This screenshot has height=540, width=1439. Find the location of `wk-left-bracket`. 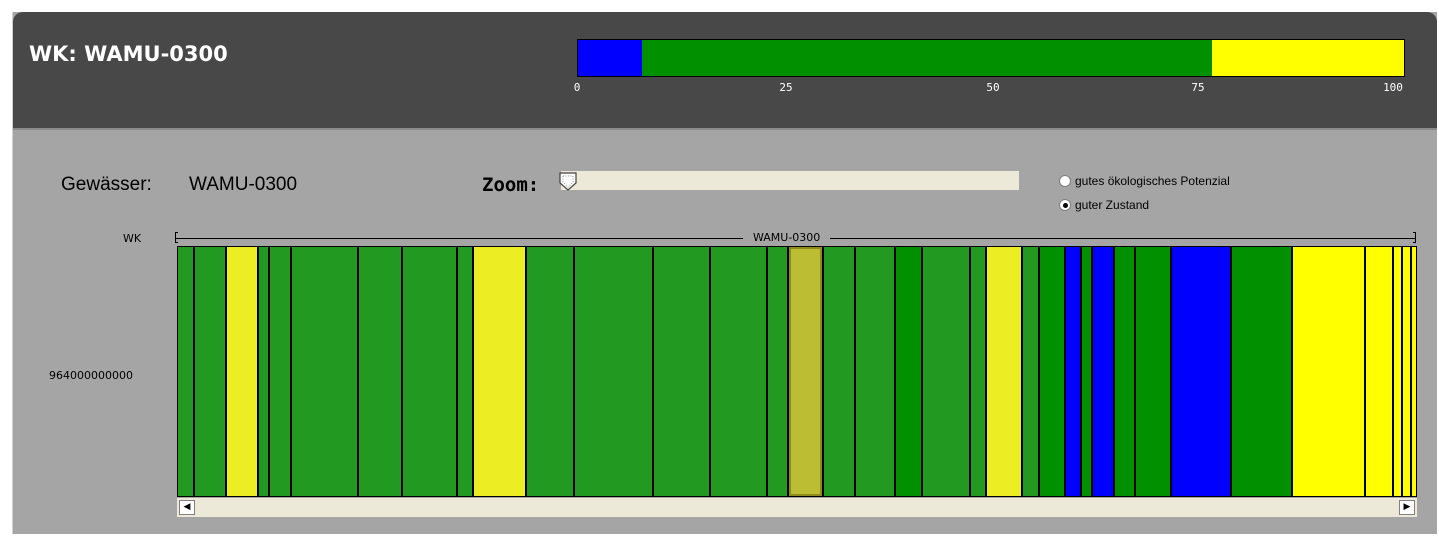

wk-left-bracket is located at coordinates (176, 237).